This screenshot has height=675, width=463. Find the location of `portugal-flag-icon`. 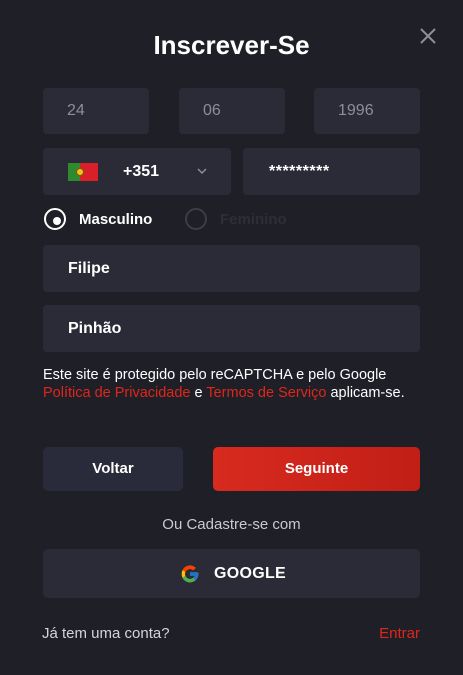

portugal-flag-icon is located at coordinates (83, 172).